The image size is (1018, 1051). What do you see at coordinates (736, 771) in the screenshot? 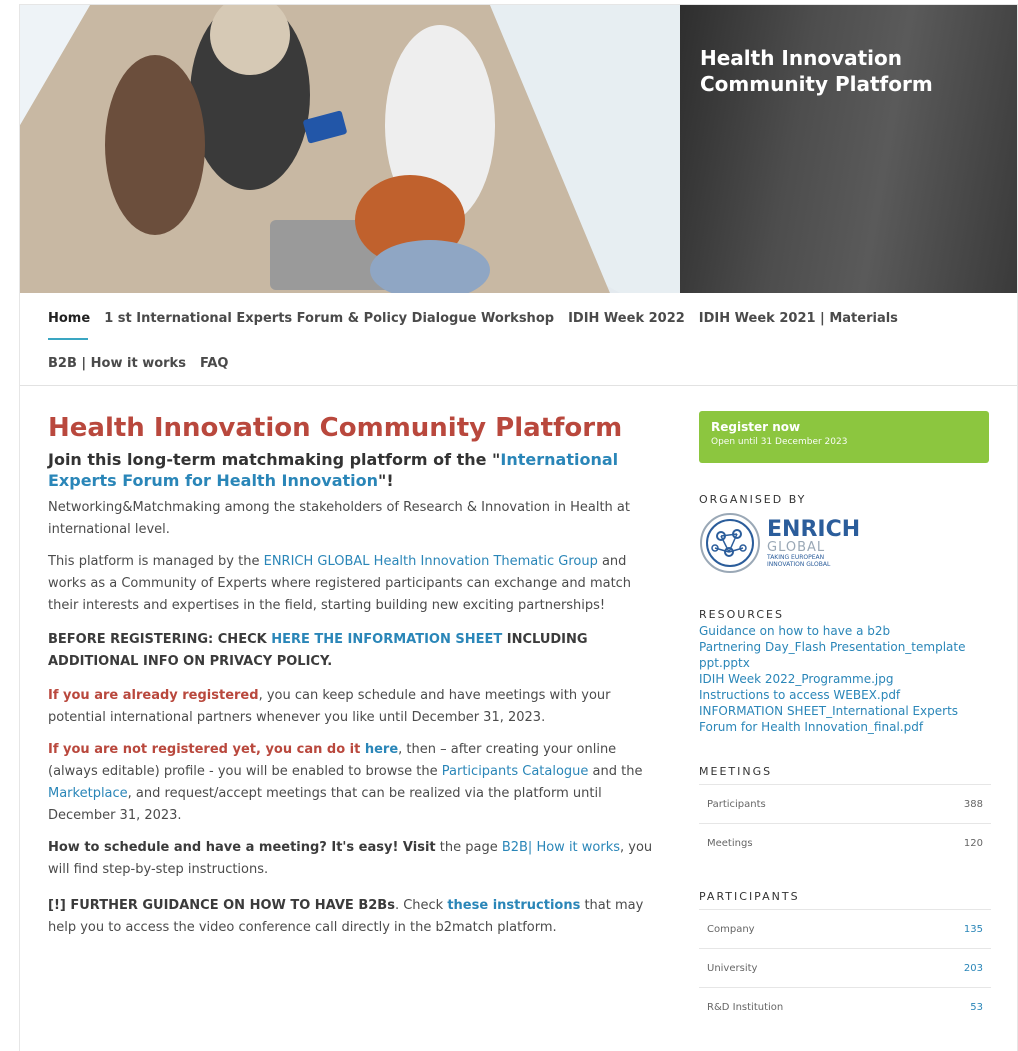
I see `meetings-heading: MEETINGS` at bounding box center [736, 771].